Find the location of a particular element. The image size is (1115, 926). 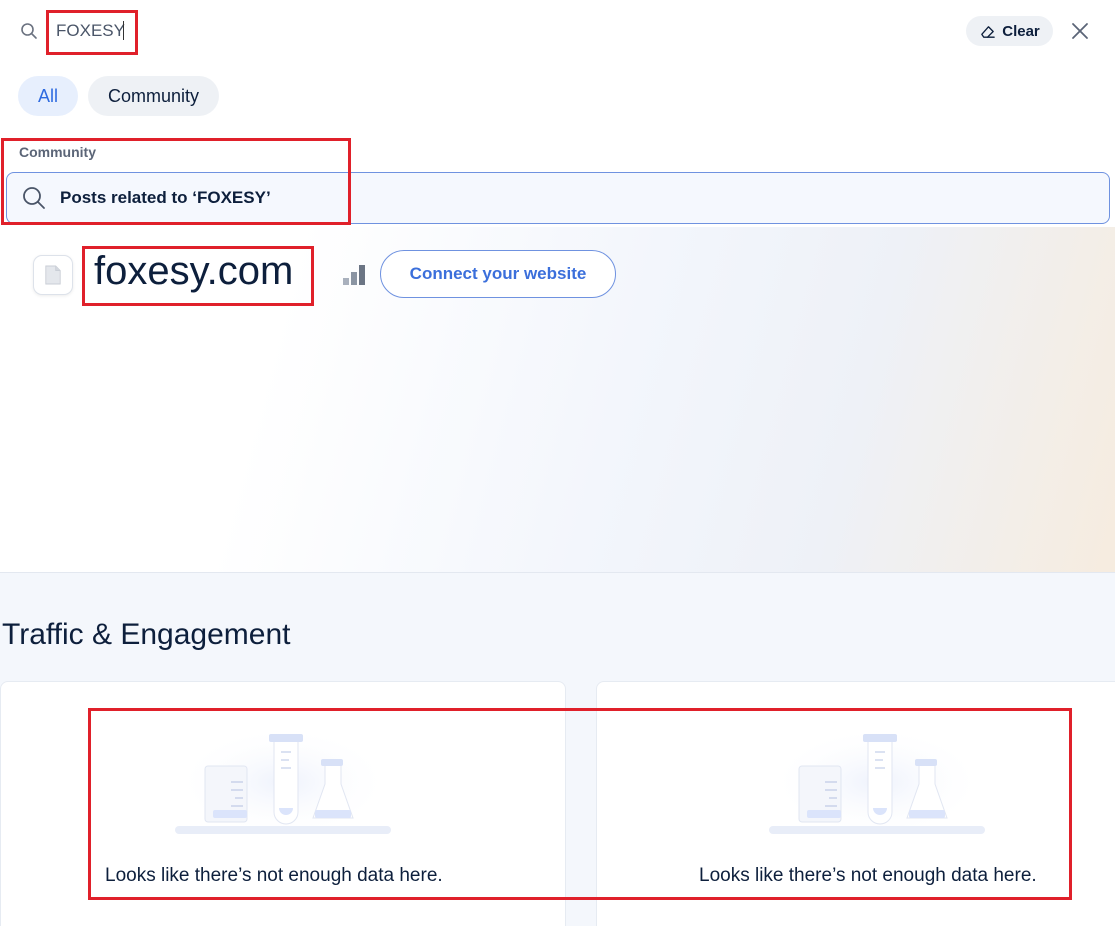

results-section-label: Community is located at coordinates (57, 152).